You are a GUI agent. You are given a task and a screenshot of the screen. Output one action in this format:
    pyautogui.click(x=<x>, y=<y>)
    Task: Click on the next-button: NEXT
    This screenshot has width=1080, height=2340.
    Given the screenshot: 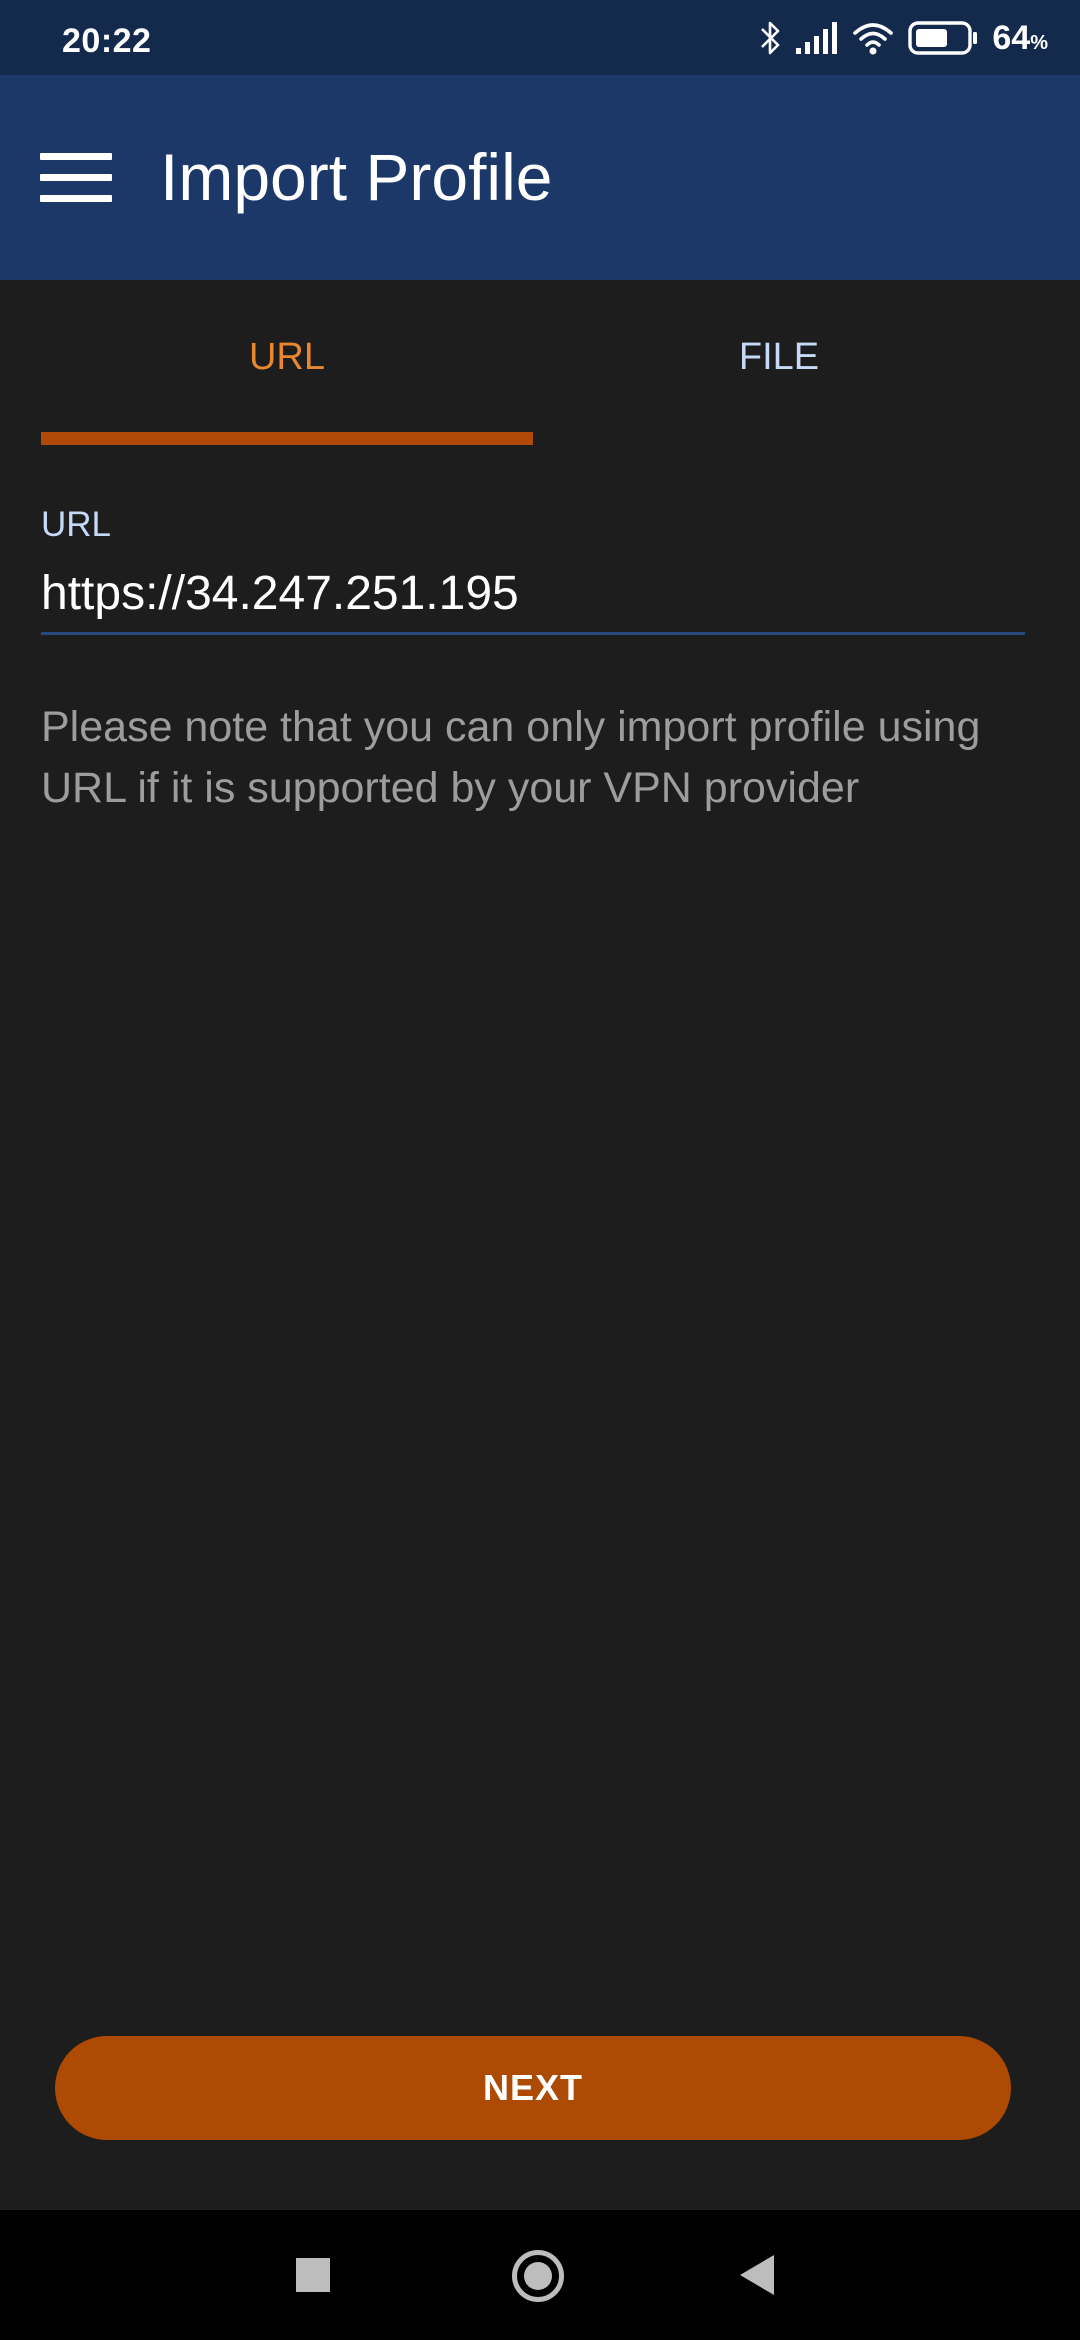 What is the action you would take?
    pyautogui.click(x=533, y=2088)
    